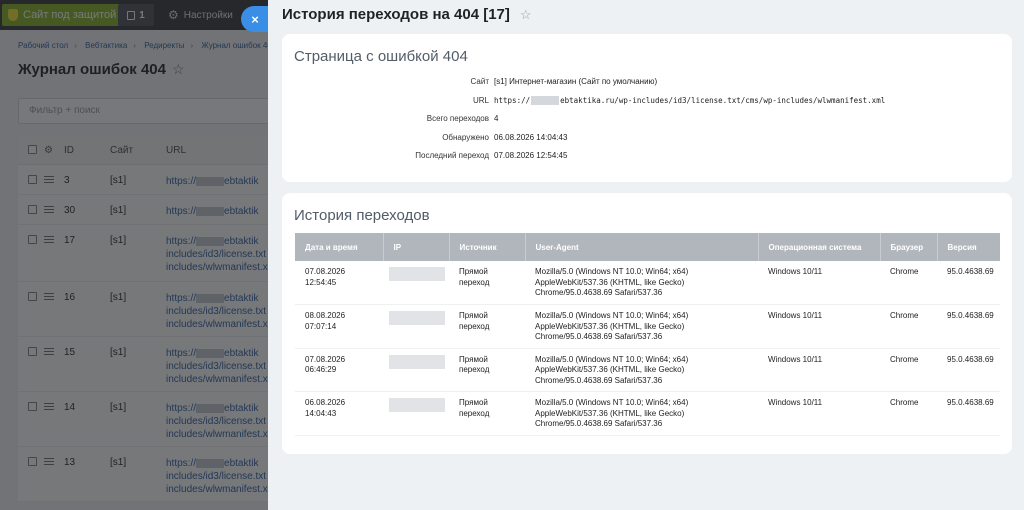 This screenshot has height=510, width=1024. I want to click on error-card-title: Страница с ошибкой 404, so click(381, 56).